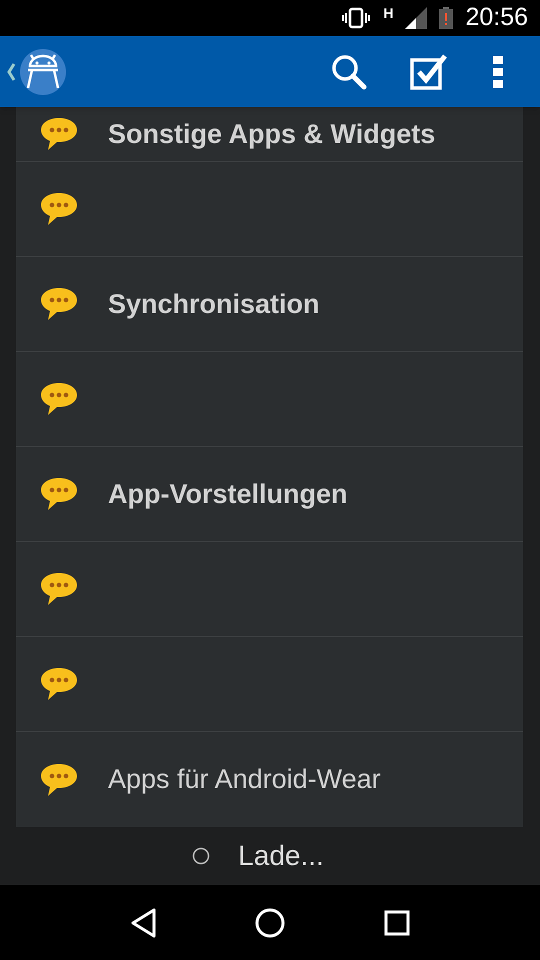  What do you see at coordinates (429, 72) in the screenshot?
I see `checkbox-icon` at bounding box center [429, 72].